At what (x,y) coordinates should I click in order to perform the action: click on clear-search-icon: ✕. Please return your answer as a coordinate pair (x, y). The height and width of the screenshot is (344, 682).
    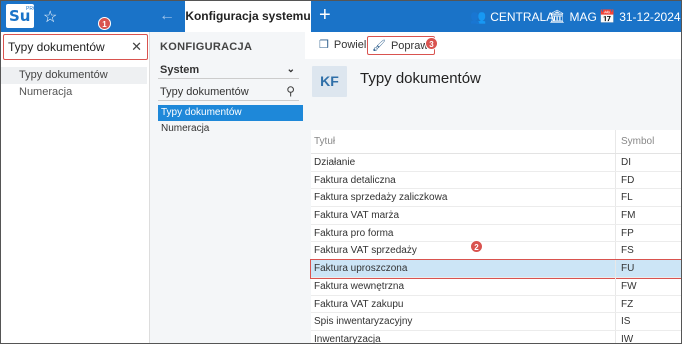
    Looking at the image, I should click on (136, 47).